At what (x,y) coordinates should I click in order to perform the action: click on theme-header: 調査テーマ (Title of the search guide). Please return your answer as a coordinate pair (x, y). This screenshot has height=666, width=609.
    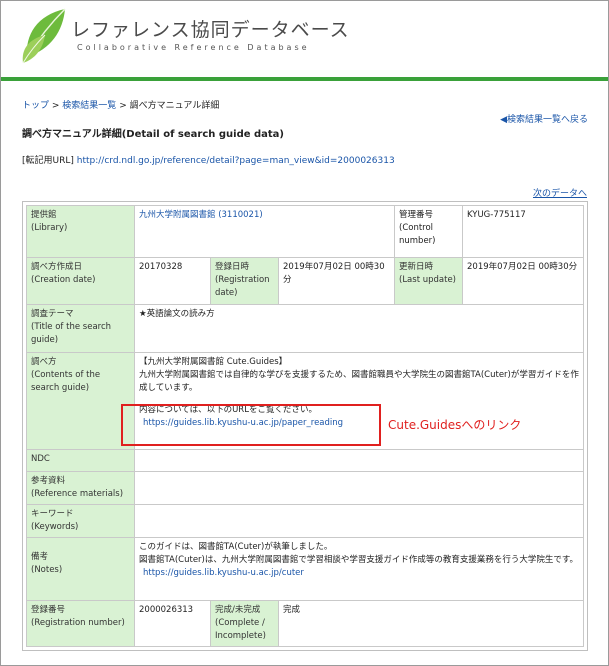
    Looking at the image, I should click on (80, 328).